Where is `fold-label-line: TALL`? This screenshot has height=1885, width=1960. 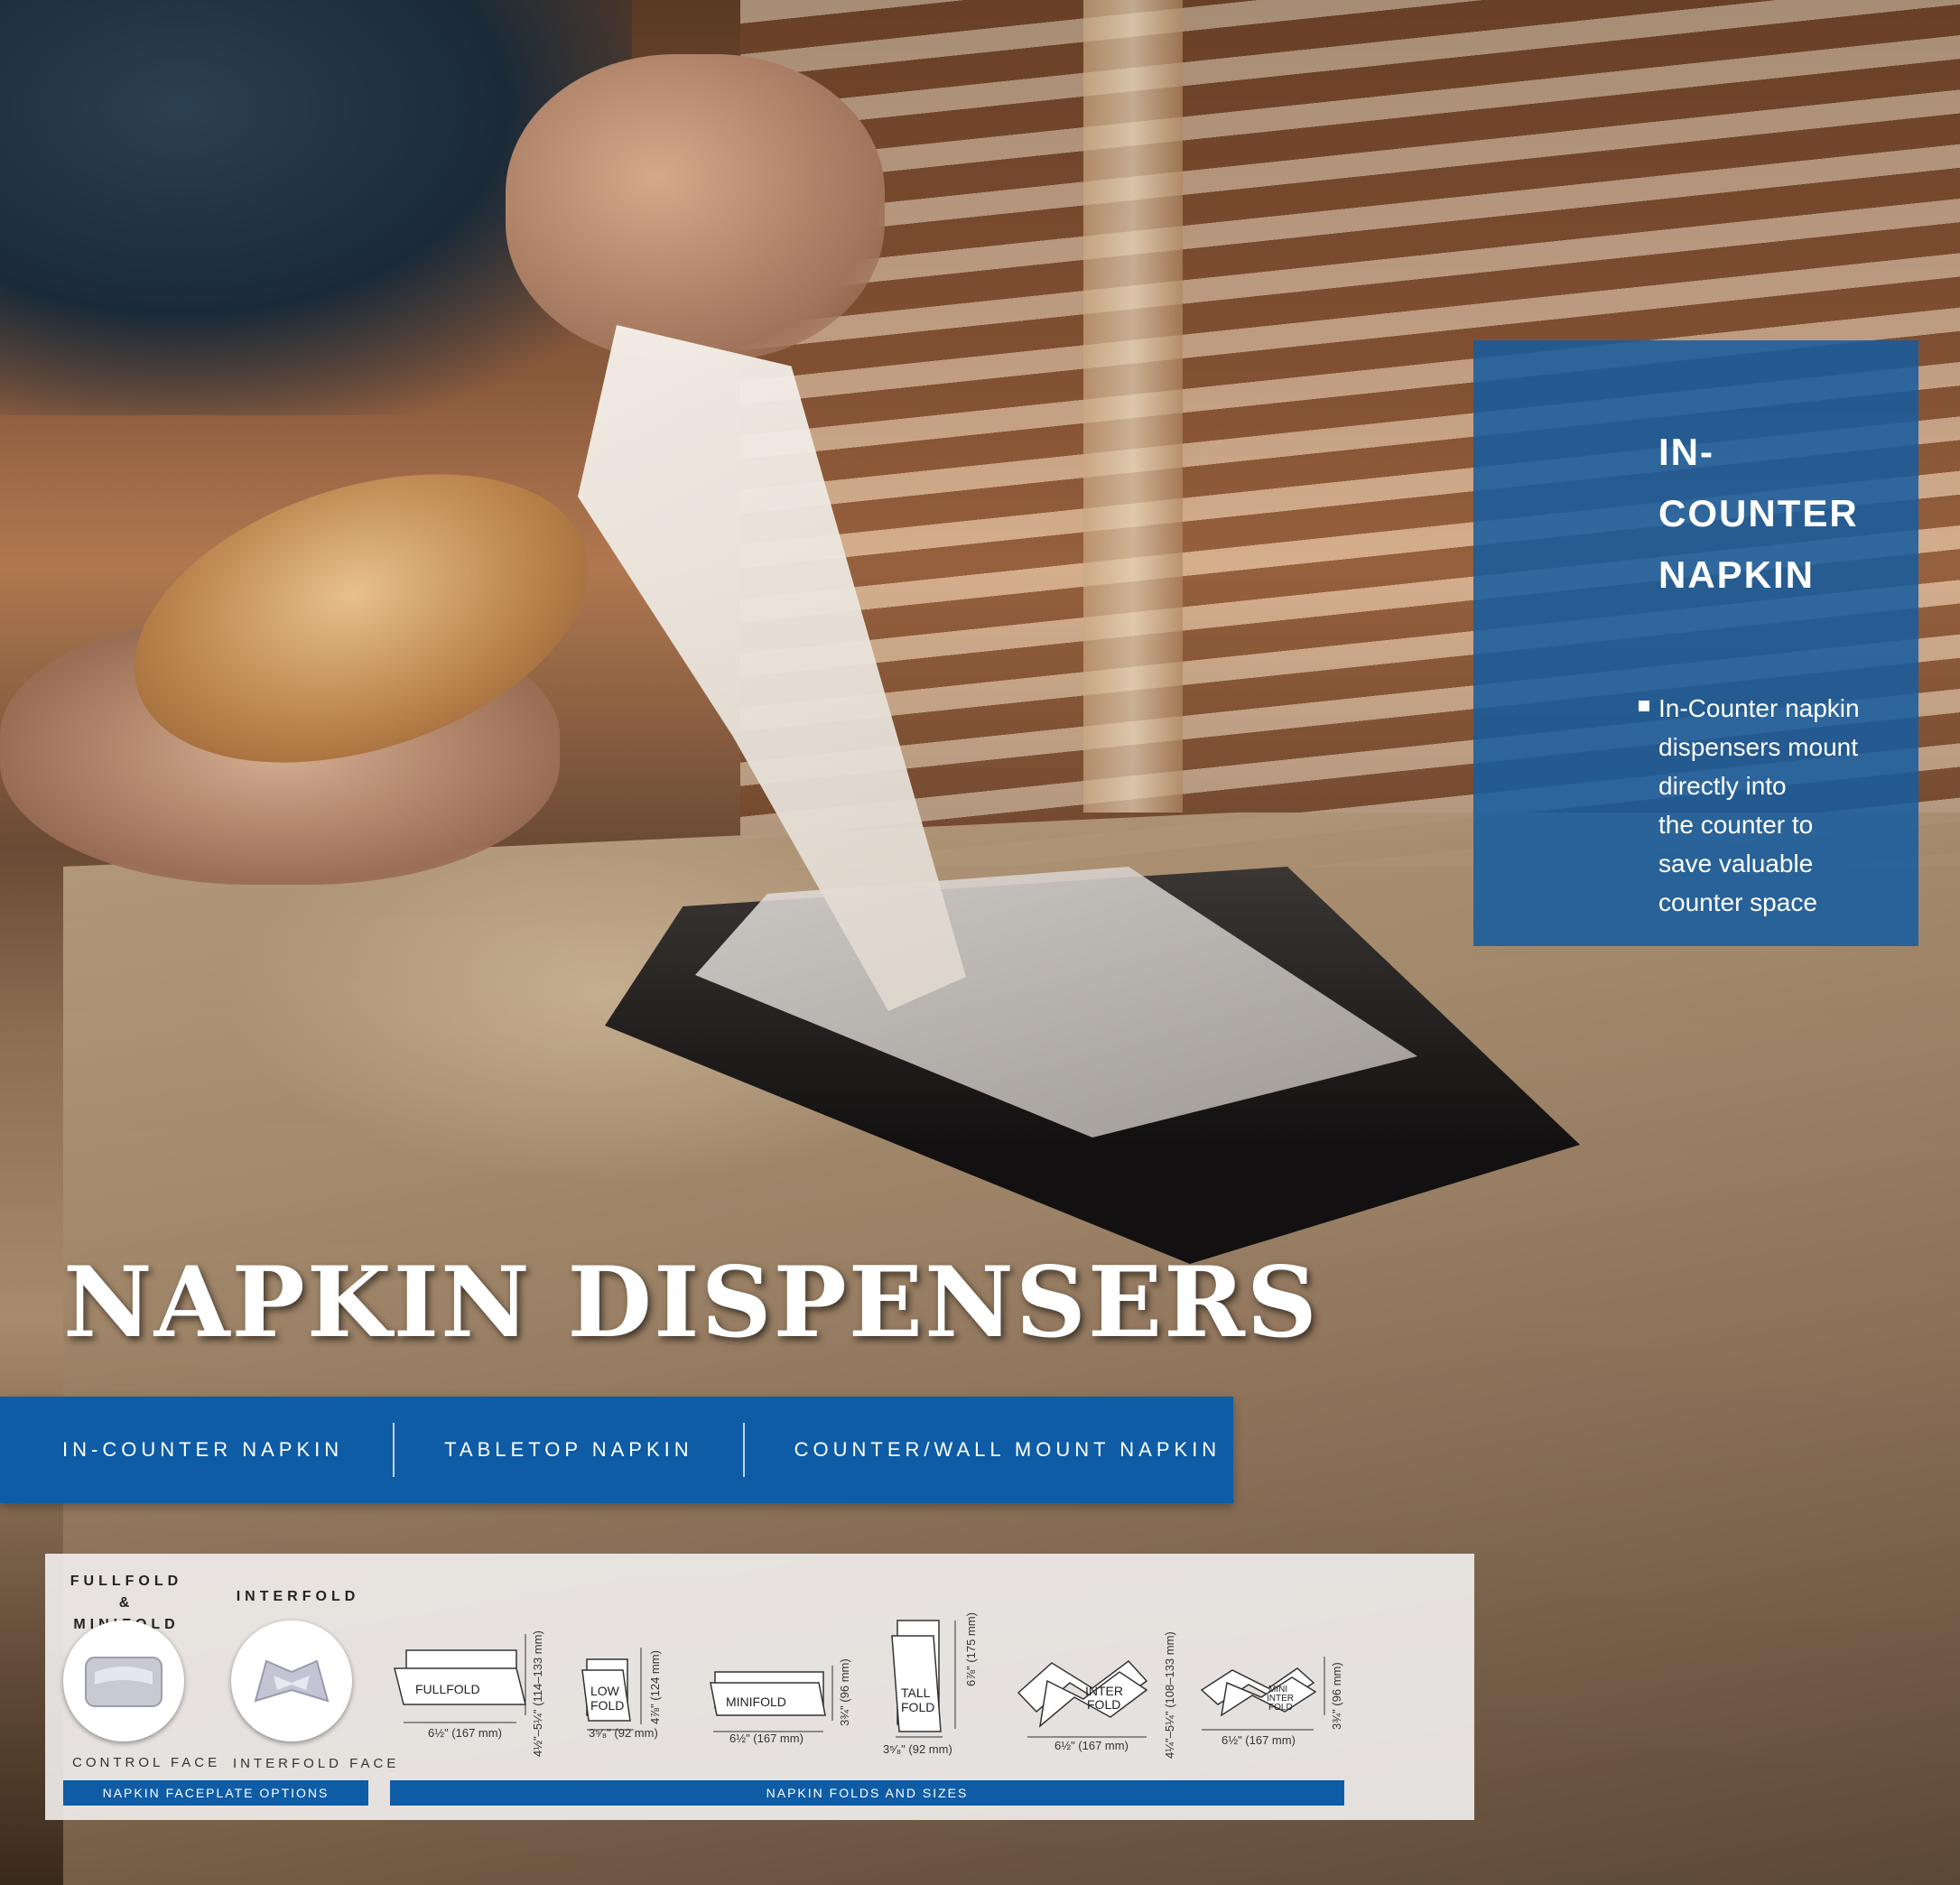
fold-label-line: TALL is located at coordinates (916, 1693).